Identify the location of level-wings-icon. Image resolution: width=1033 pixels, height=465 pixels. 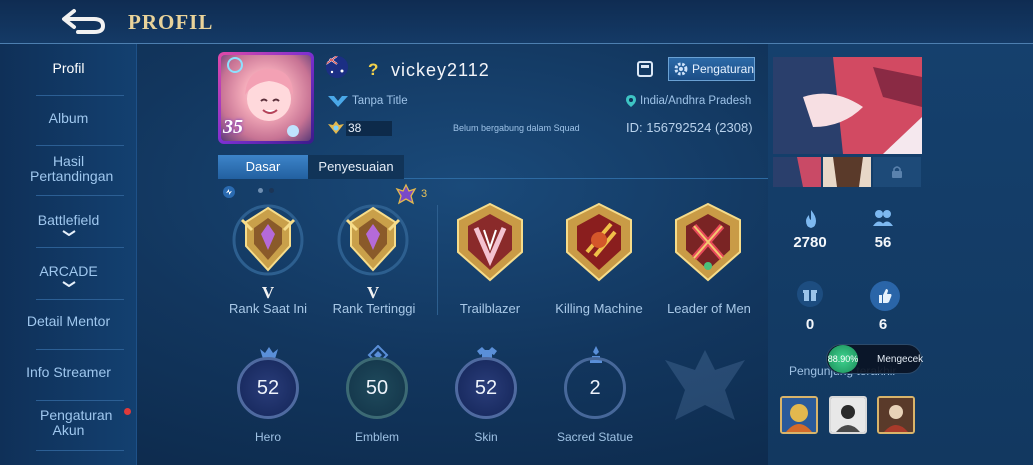
(336, 127).